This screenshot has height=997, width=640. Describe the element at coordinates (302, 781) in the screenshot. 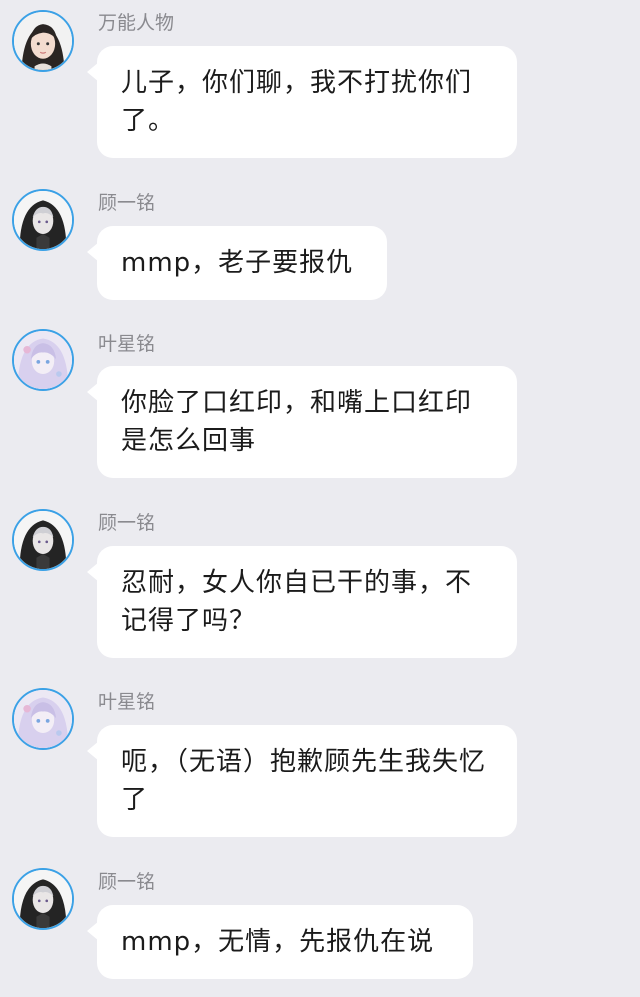

I see `message-bubble: 呃，（无语）抱歉顾先生我失忆了` at that location.